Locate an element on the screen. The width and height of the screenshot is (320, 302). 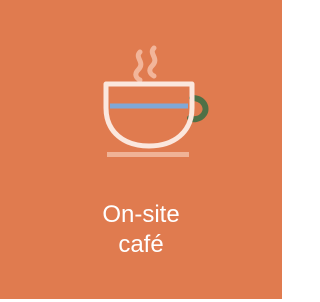
coffee-cup-icon is located at coordinates (156, 101).